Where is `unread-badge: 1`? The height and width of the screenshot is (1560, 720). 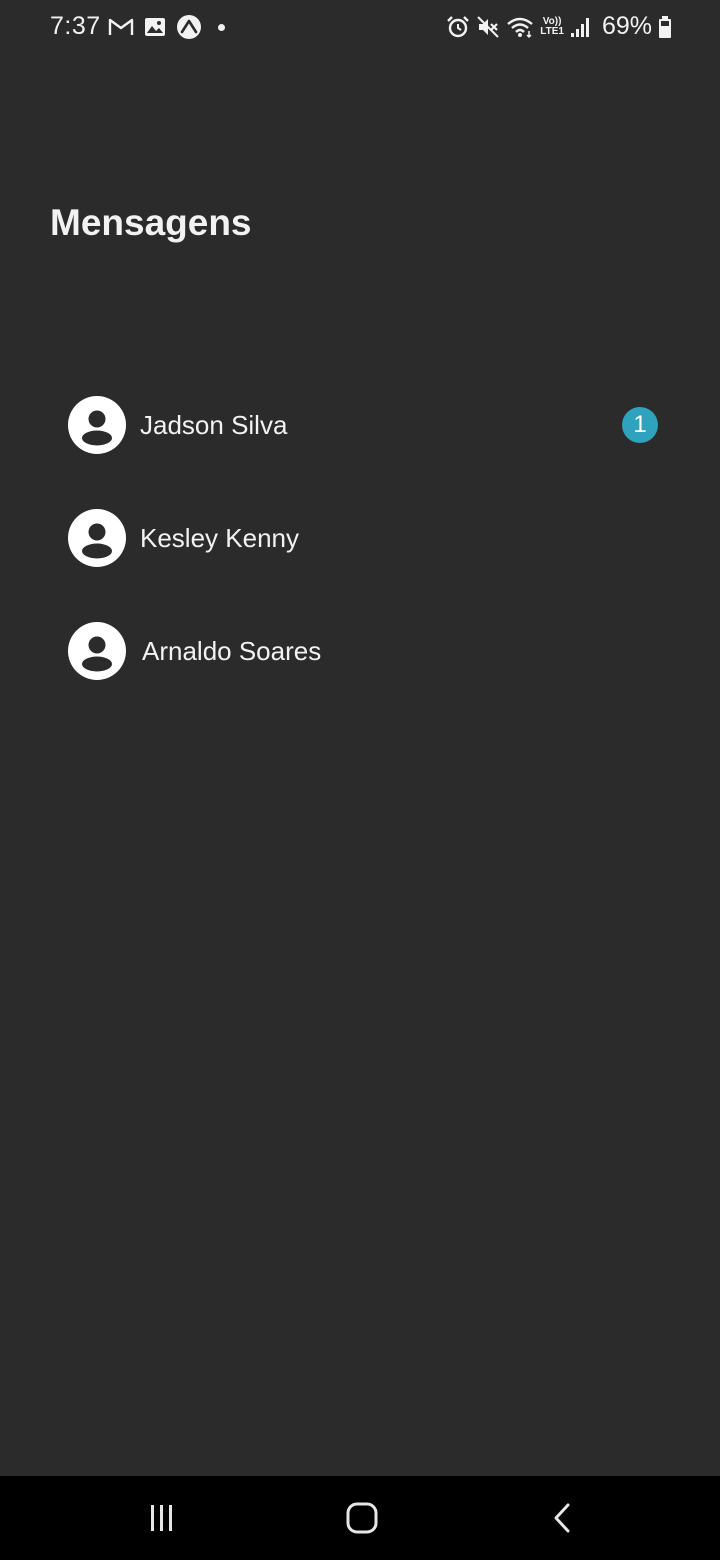
unread-badge: 1 is located at coordinates (640, 425).